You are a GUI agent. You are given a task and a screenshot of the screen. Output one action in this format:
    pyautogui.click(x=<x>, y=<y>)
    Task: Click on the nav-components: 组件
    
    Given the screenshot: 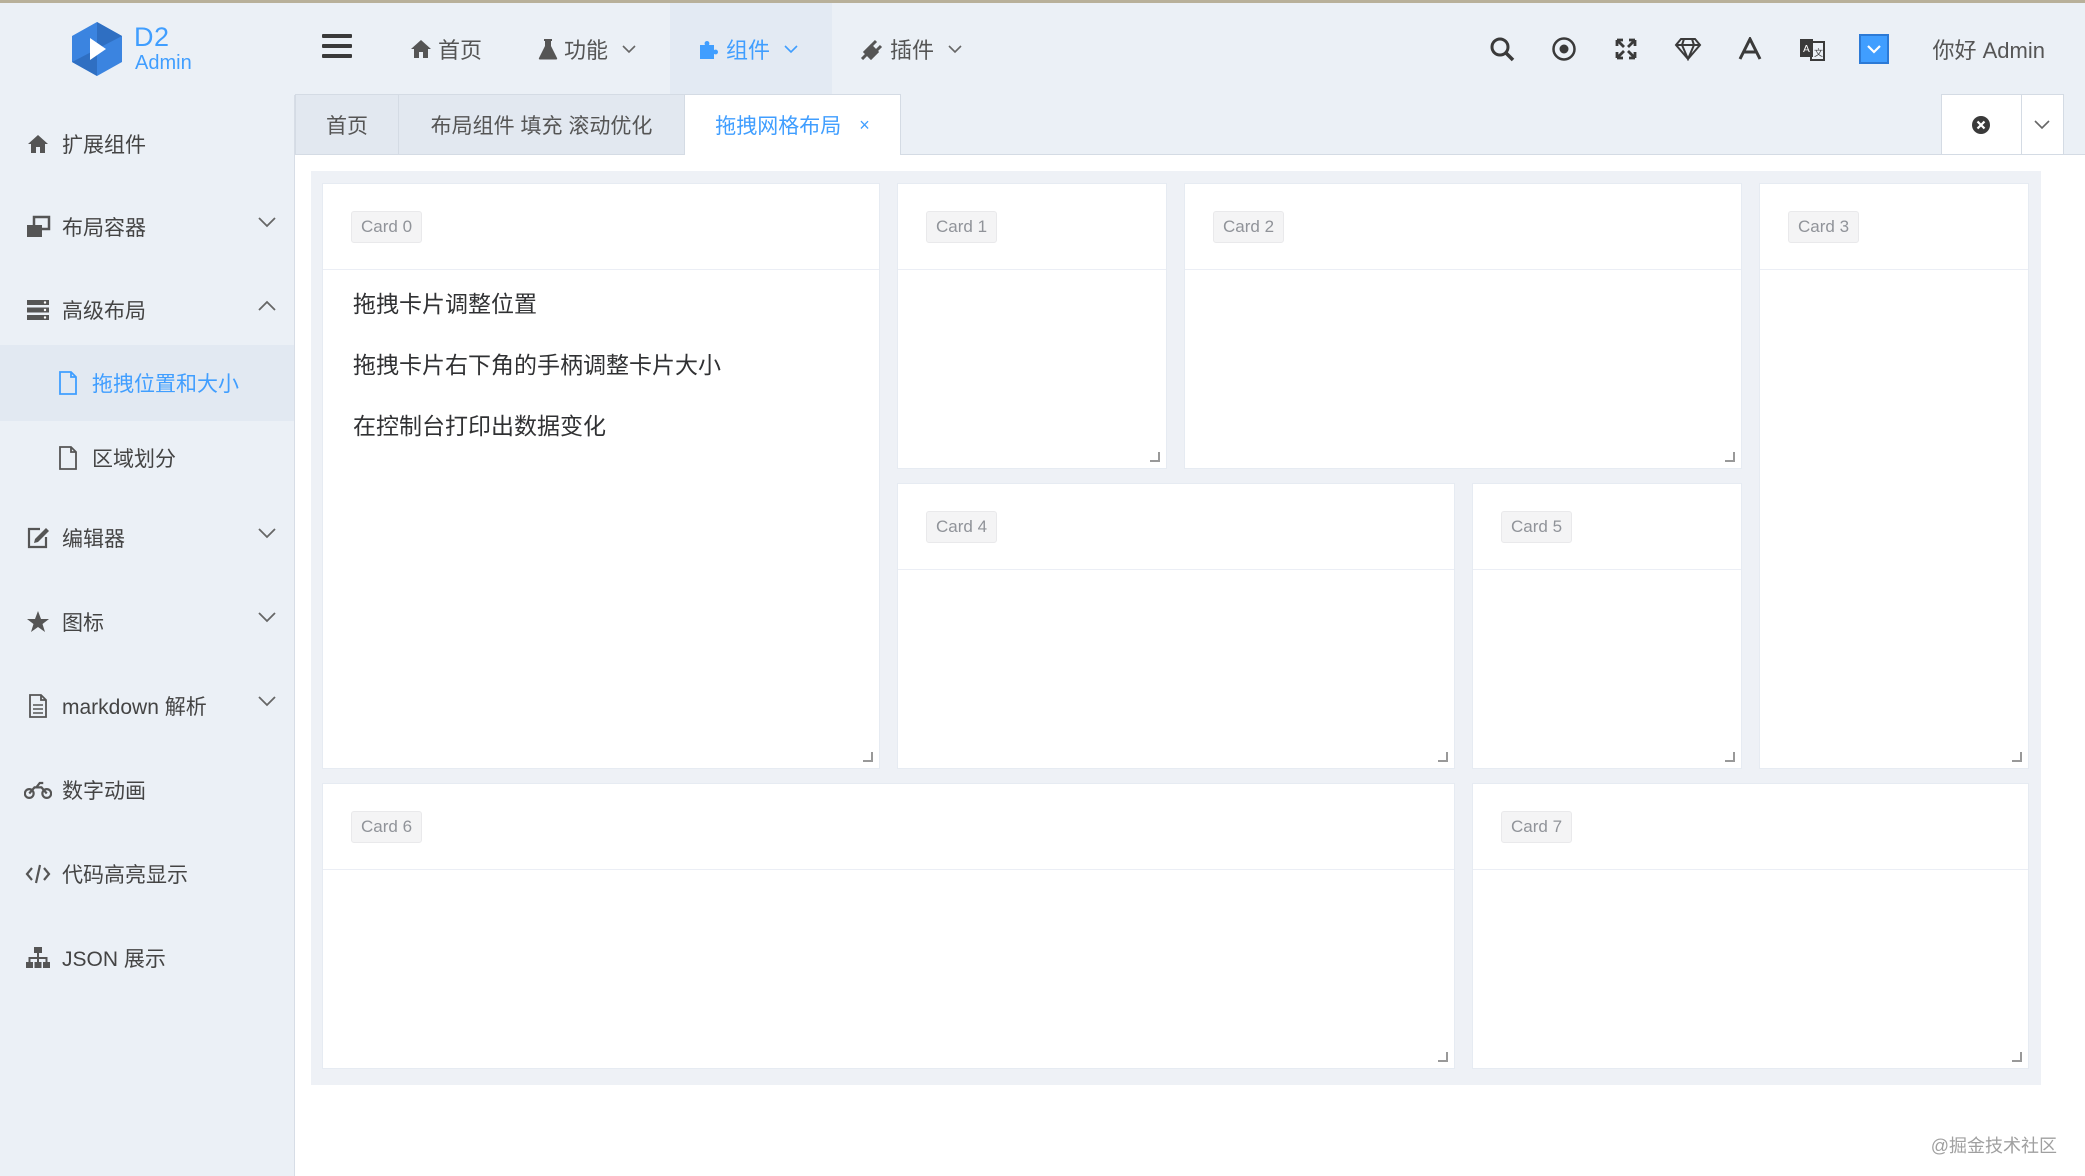 What is the action you would take?
    pyautogui.click(x=751, y=49)
    